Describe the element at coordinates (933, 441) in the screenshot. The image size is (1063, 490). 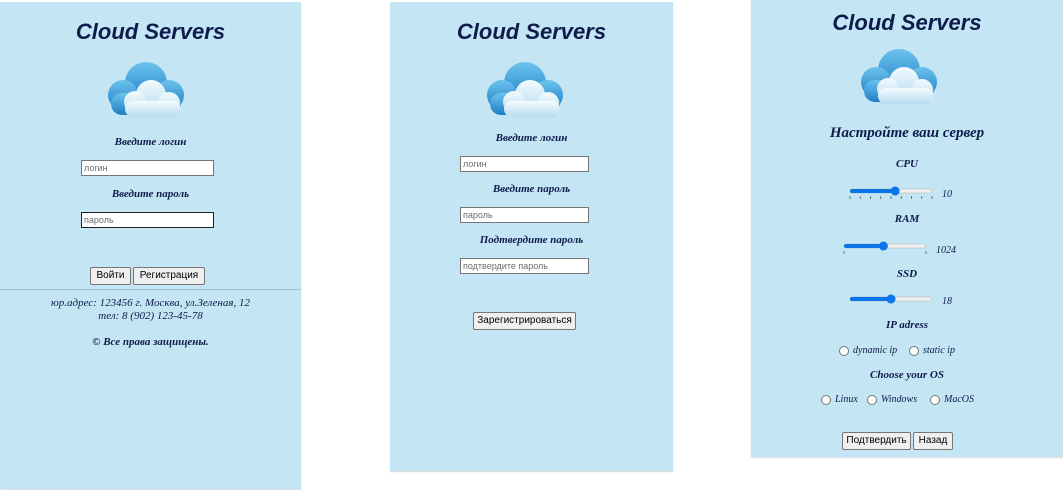
I see `back-button: Назад` at that location.